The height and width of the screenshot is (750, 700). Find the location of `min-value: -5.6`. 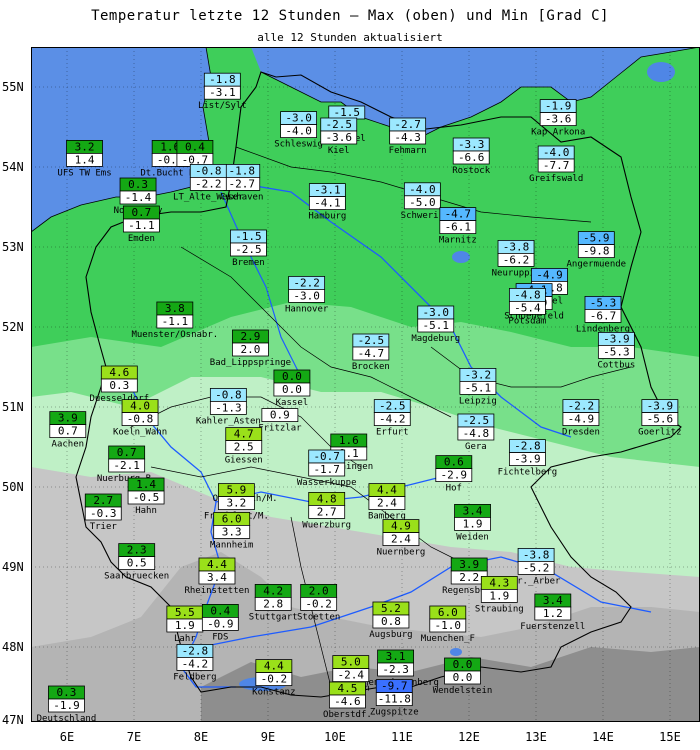

min-value: -5.6 is located at coordinates (660, 419).